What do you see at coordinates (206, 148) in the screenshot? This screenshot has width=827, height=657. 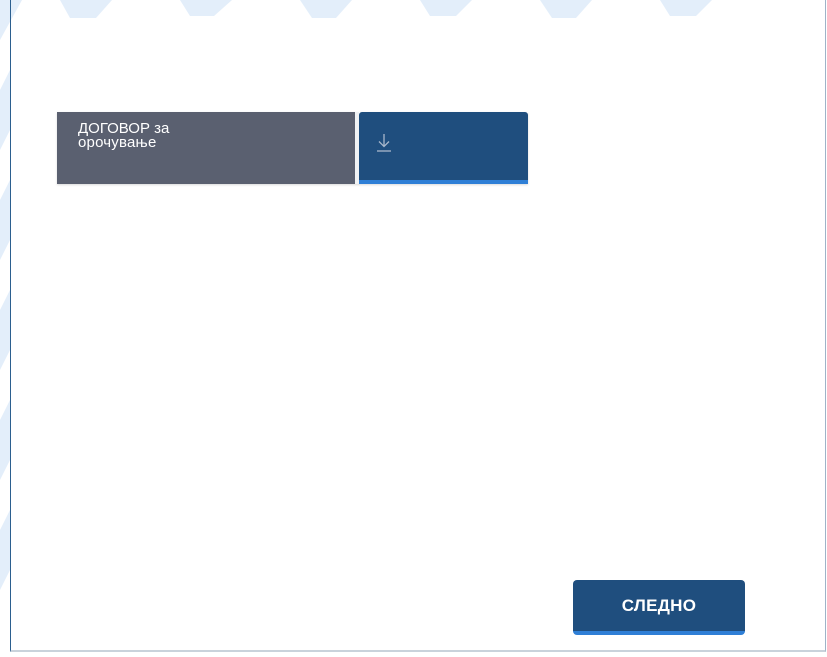 I see `document-label: ДОГОВОР за орочување` at bounding box center [206, 148].